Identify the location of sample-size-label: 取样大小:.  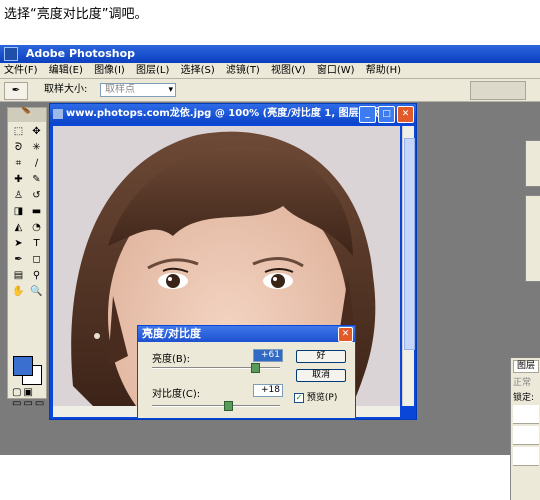
(66, 89).